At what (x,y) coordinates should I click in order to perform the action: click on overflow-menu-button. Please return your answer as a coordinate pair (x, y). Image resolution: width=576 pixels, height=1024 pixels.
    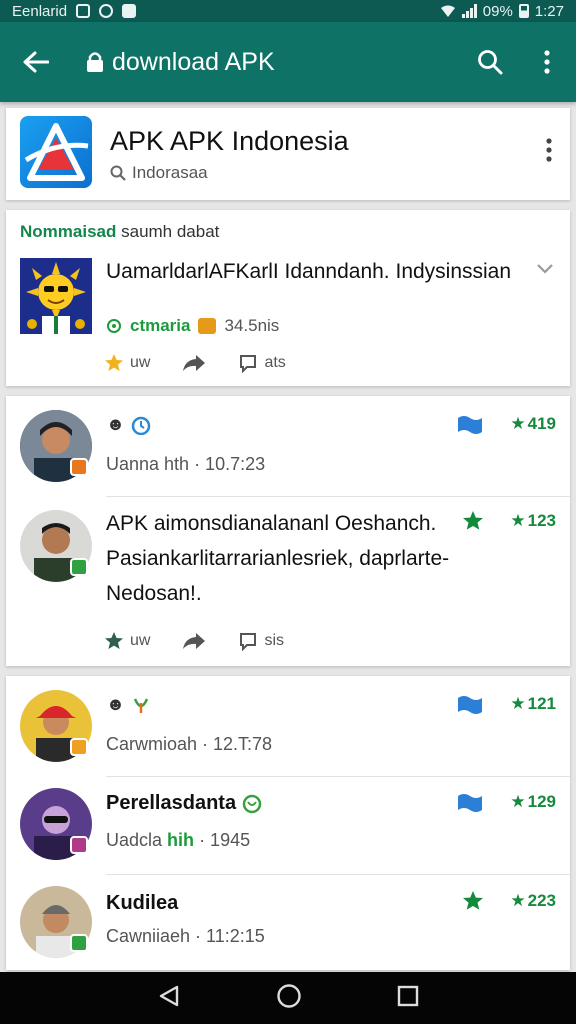
    Looking at the image, I should click on (547, 62).